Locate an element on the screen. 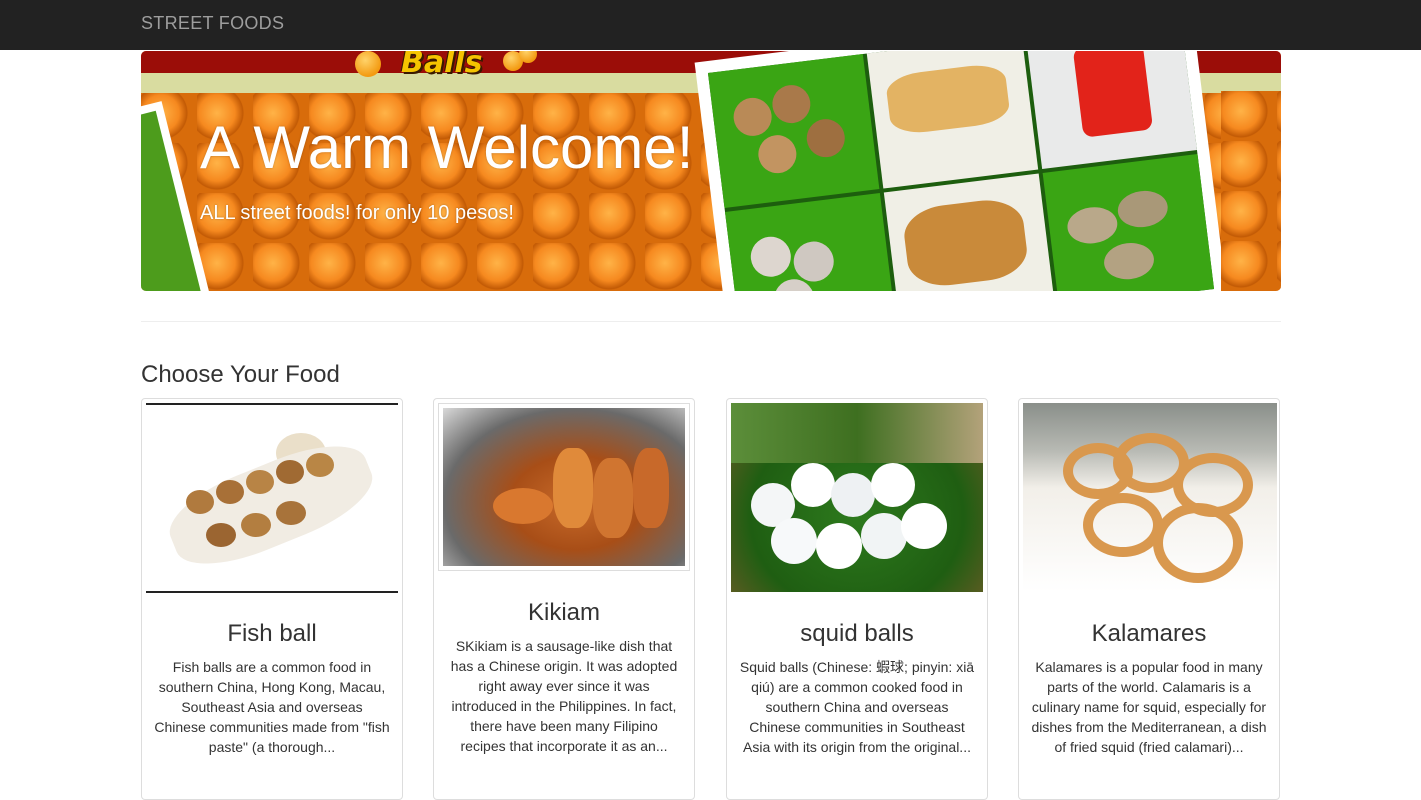 The image size is (1421, 800). kikiam-thumbnail-frame is located at coordinates (564, 487).